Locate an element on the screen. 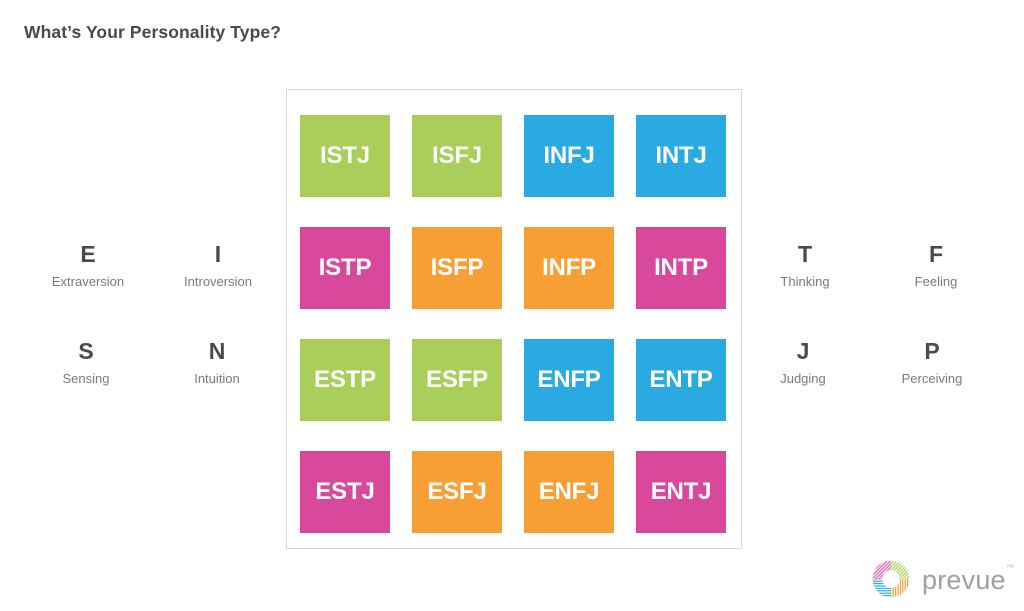  personality-tile-enfp: ENFP is located at coordinates (569, 380).